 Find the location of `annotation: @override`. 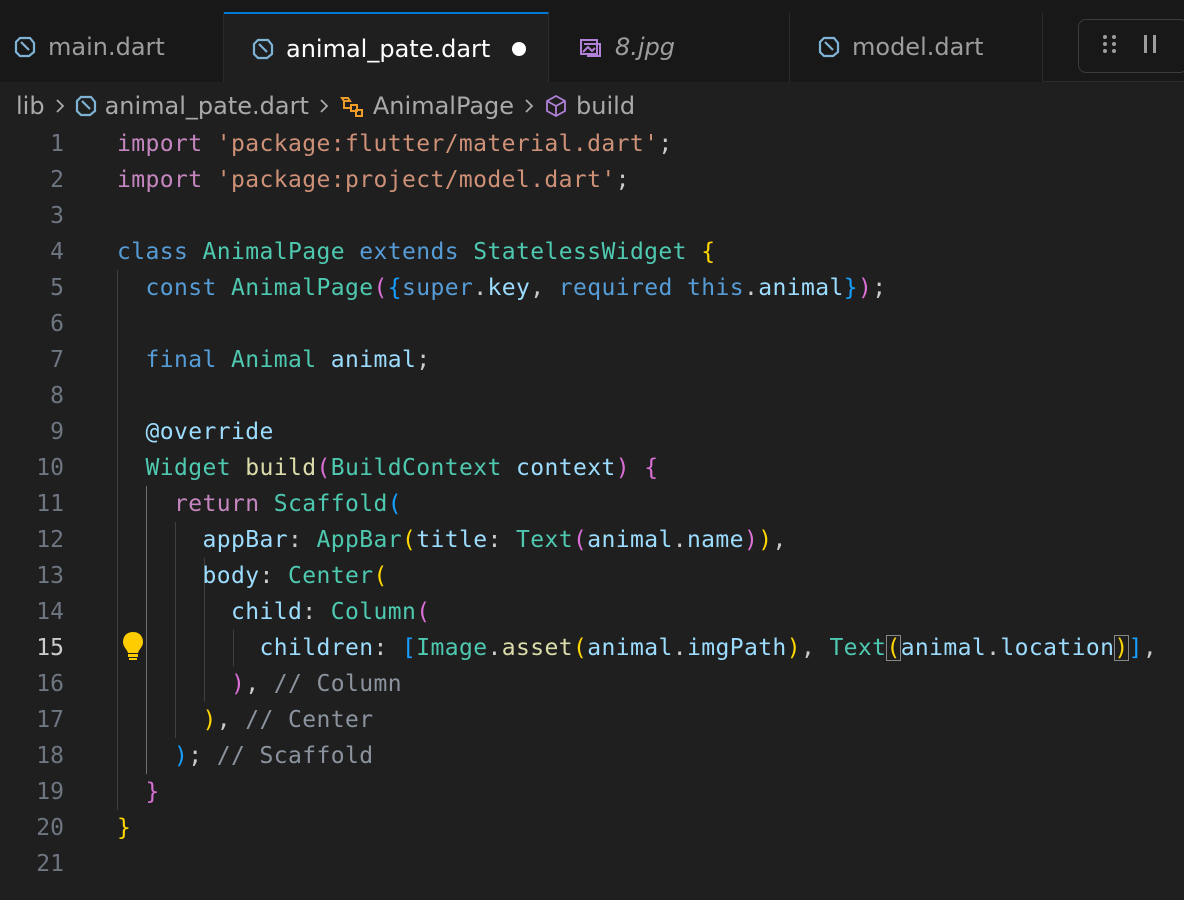

annotation: @override is located at coordinates (209, 432).